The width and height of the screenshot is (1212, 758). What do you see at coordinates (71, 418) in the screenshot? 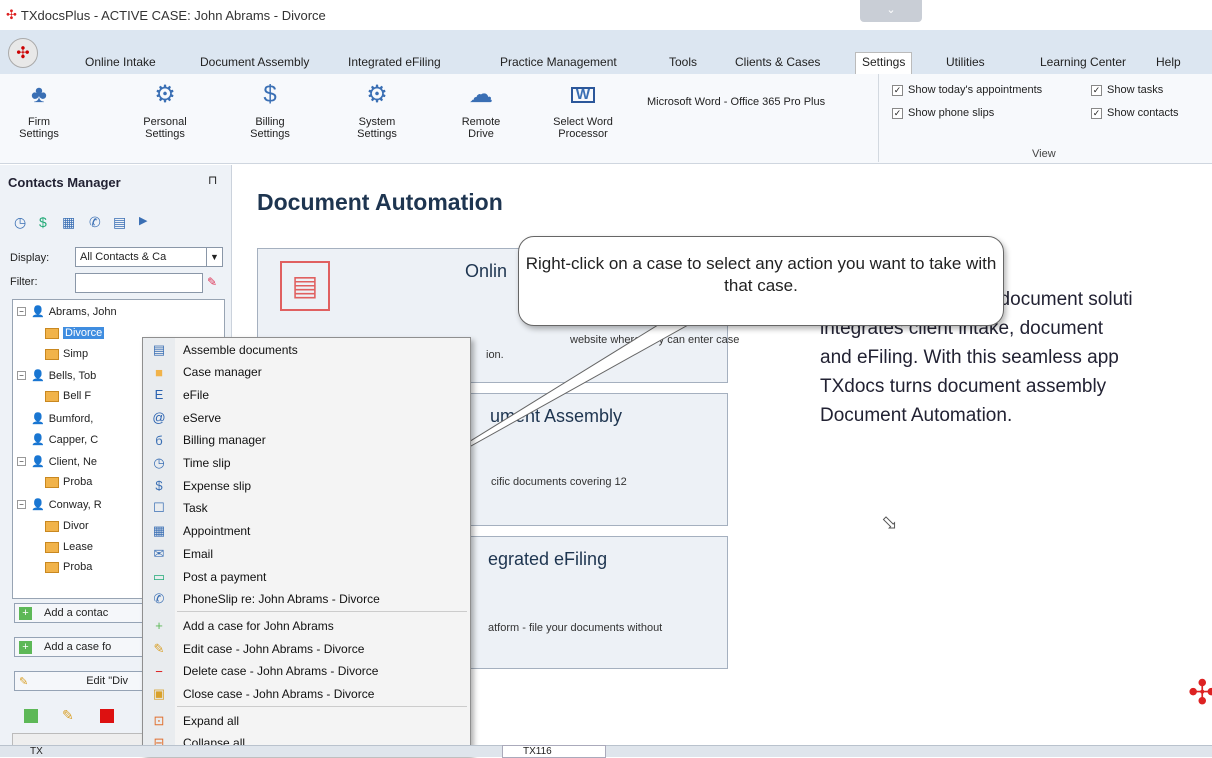
I see `node-label: Bumford,` at bounding box center [71, 418].